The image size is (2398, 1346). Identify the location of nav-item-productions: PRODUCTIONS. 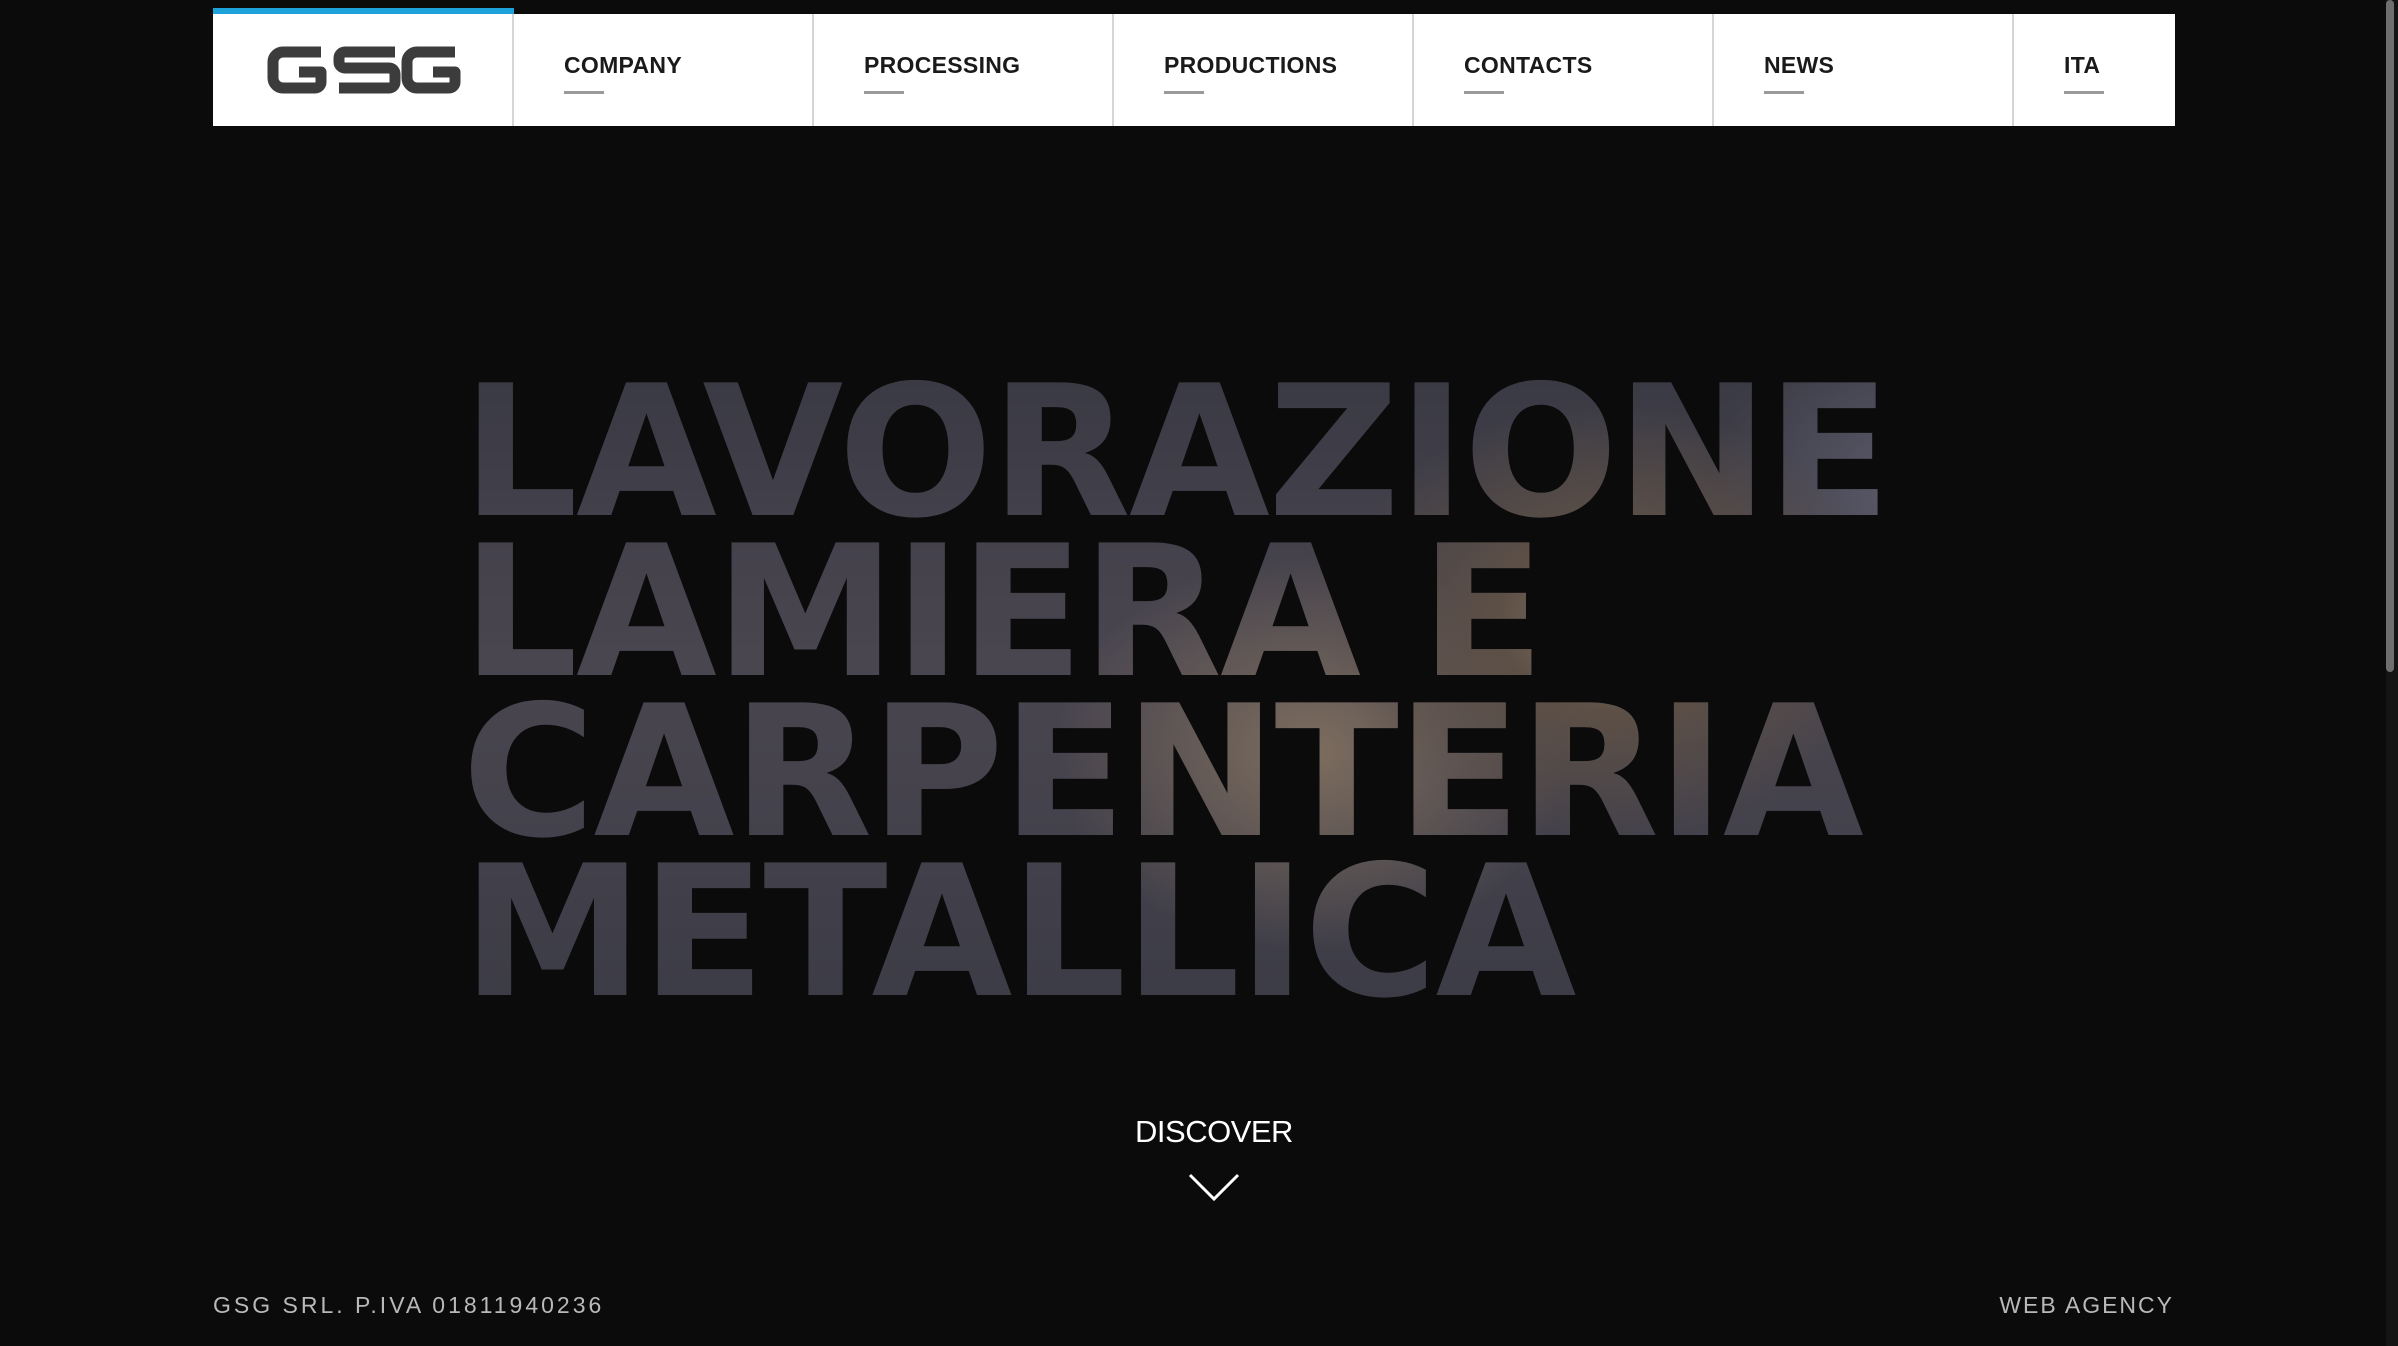
(1264, 70).